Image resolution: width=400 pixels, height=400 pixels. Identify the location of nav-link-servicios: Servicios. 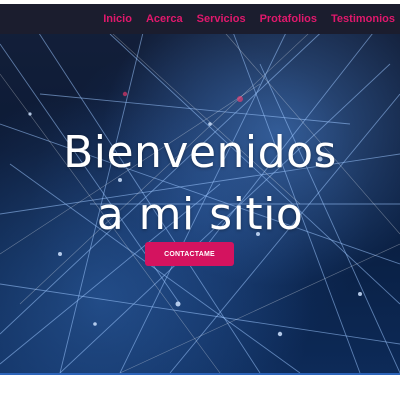
(221, 19).